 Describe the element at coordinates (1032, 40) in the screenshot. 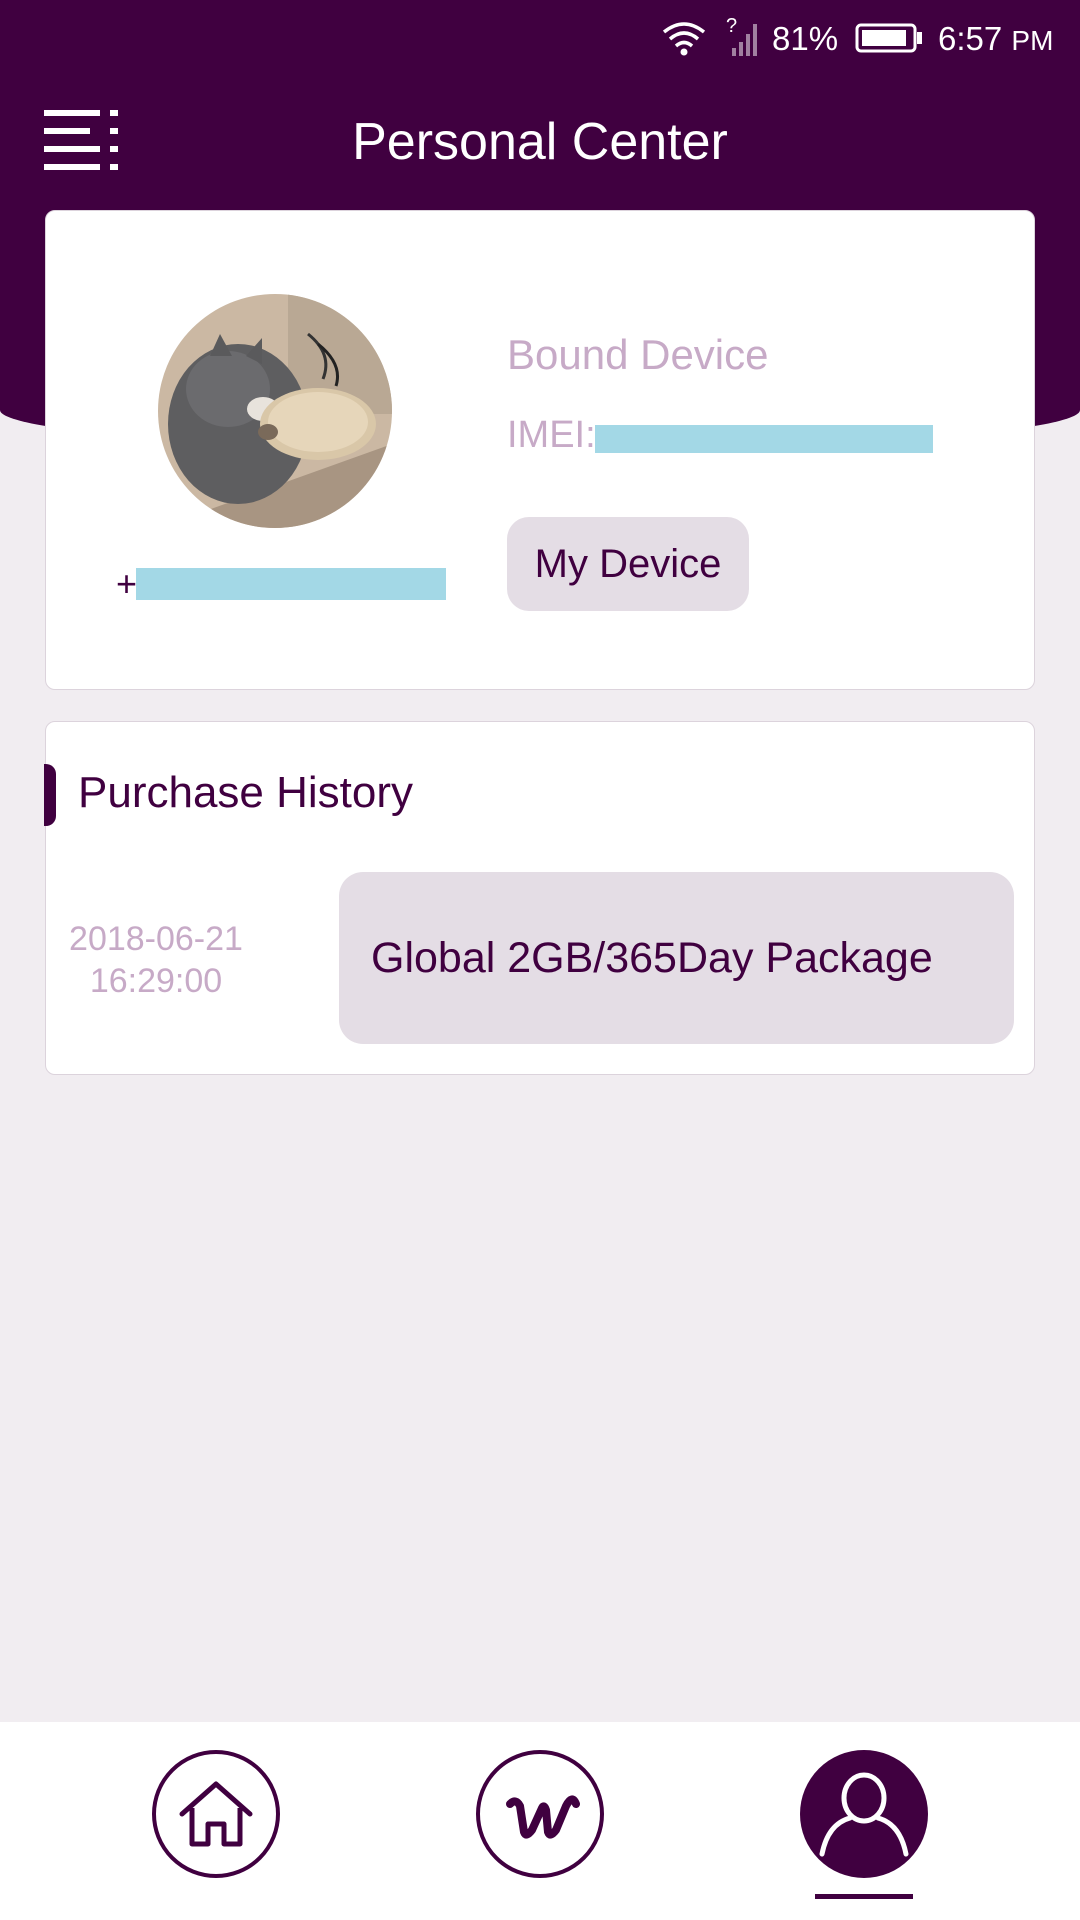

I see `clock-ampm: PM` at that location.